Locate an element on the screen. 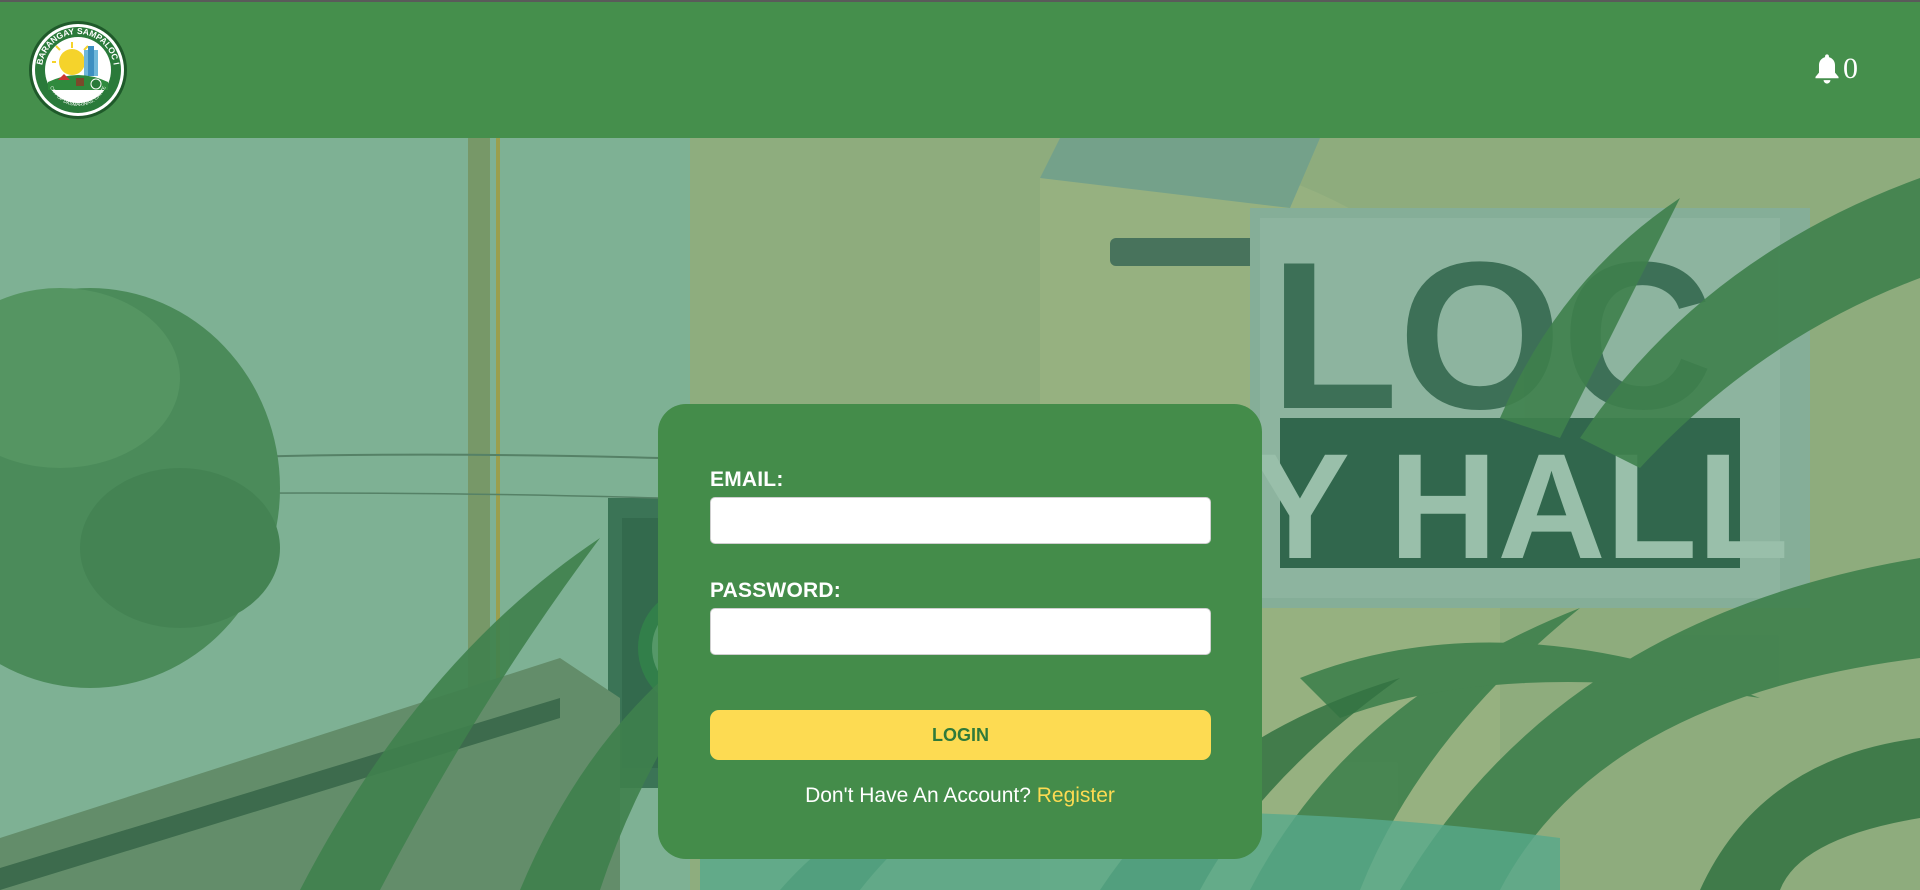 The height and width of the screenshot is (890, 1920). register-row: Don't Have An Account? Register is located at coordinates (960, 796).